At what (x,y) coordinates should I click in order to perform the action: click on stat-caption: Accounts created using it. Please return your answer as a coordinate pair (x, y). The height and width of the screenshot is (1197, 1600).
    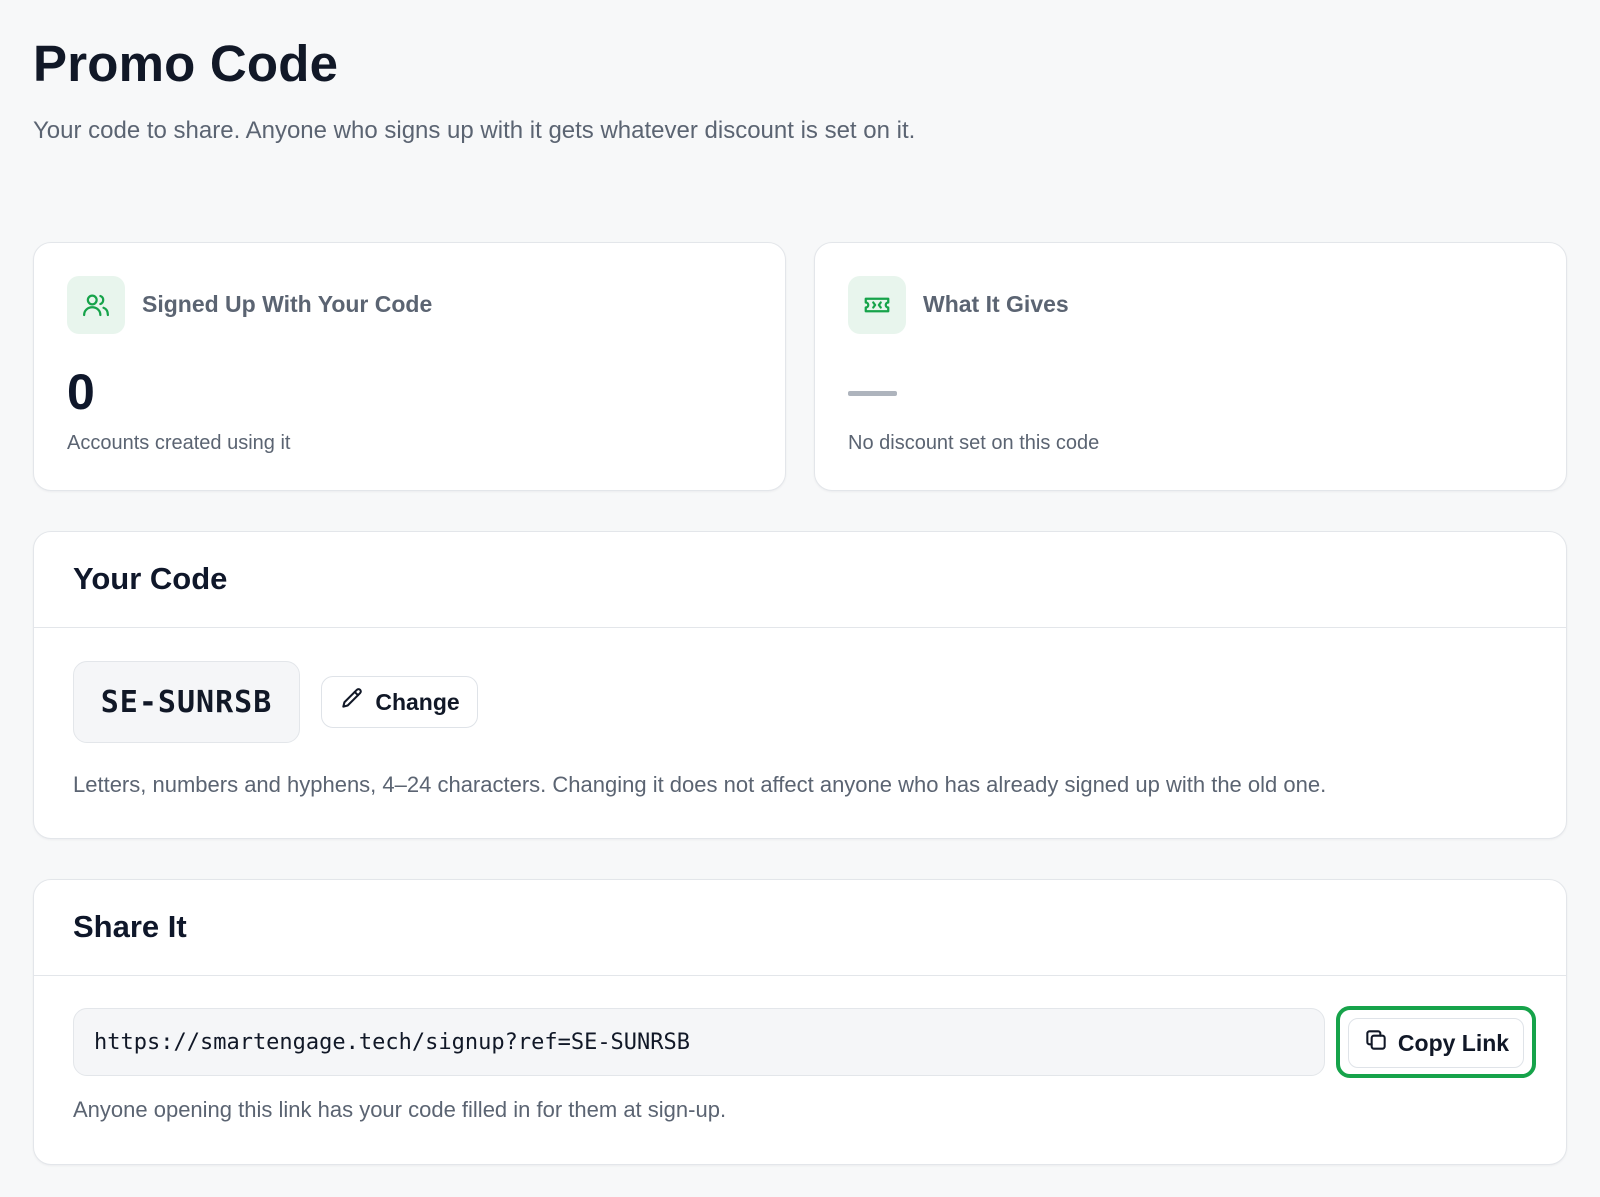
    Looking at the image, I should click on (179, 443).